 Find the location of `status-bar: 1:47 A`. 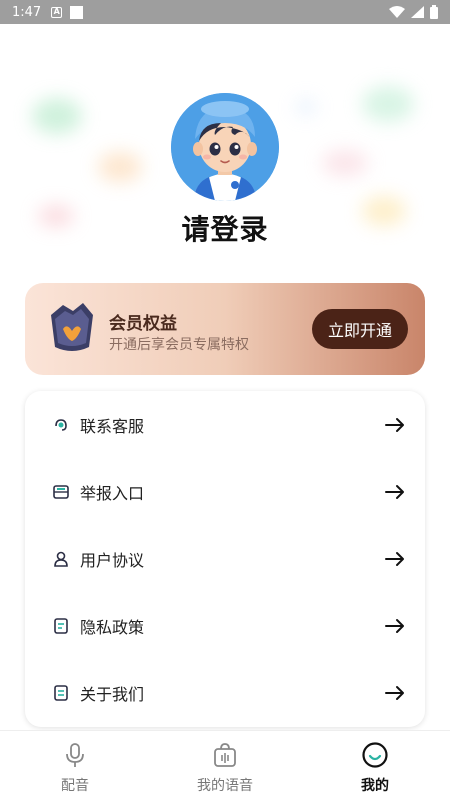

status-bar: 1:47 A is located at coordinates (225, 12).